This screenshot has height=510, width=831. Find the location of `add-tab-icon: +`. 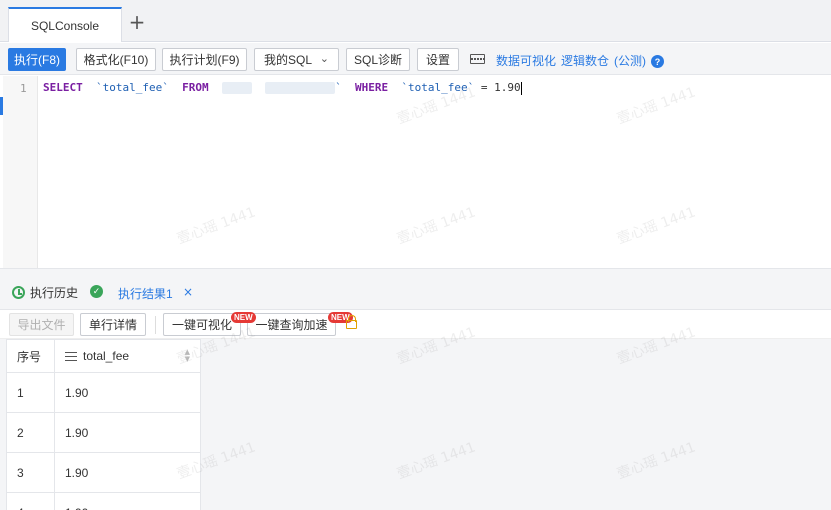

add-tab-icon: + is located at coordinates (137, 22).